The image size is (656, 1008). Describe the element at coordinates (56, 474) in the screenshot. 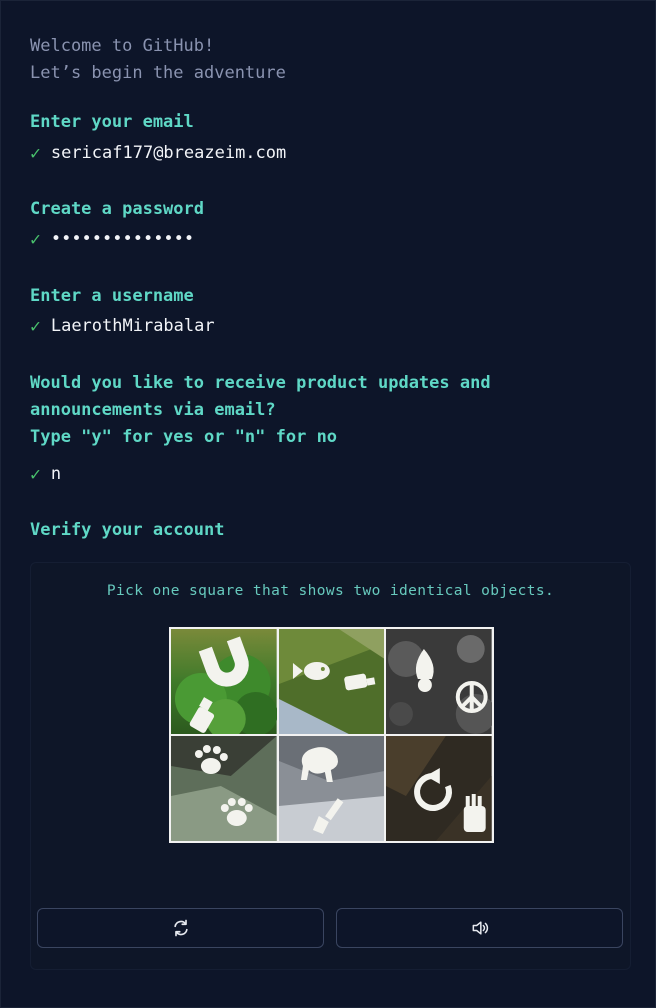

I see `updates-value: n` at that location.